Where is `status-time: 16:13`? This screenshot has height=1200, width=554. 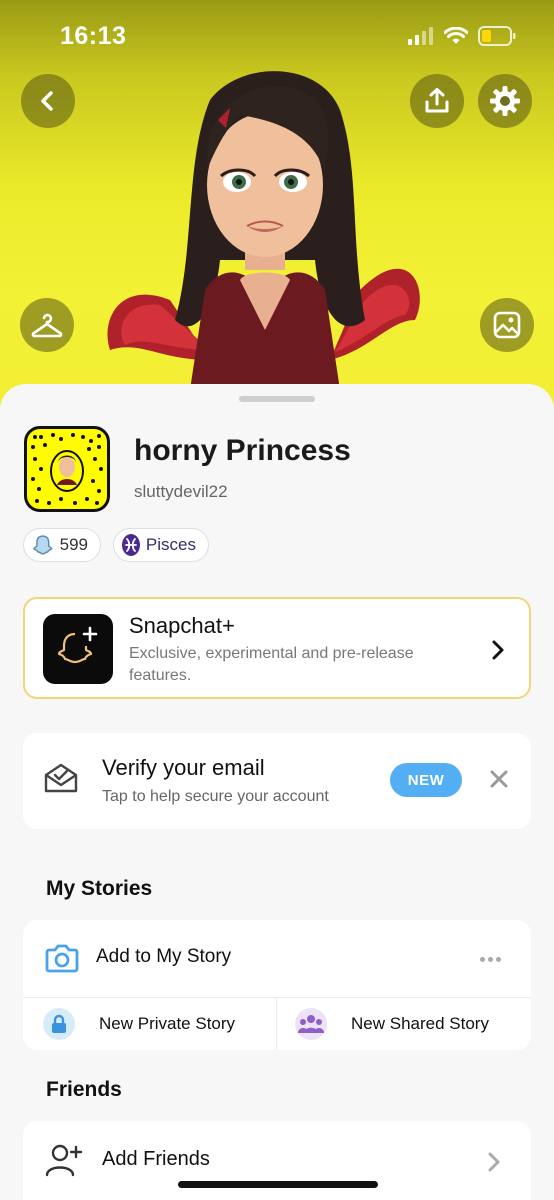 status-time: 16:13 is located at coordinates (93, 36).